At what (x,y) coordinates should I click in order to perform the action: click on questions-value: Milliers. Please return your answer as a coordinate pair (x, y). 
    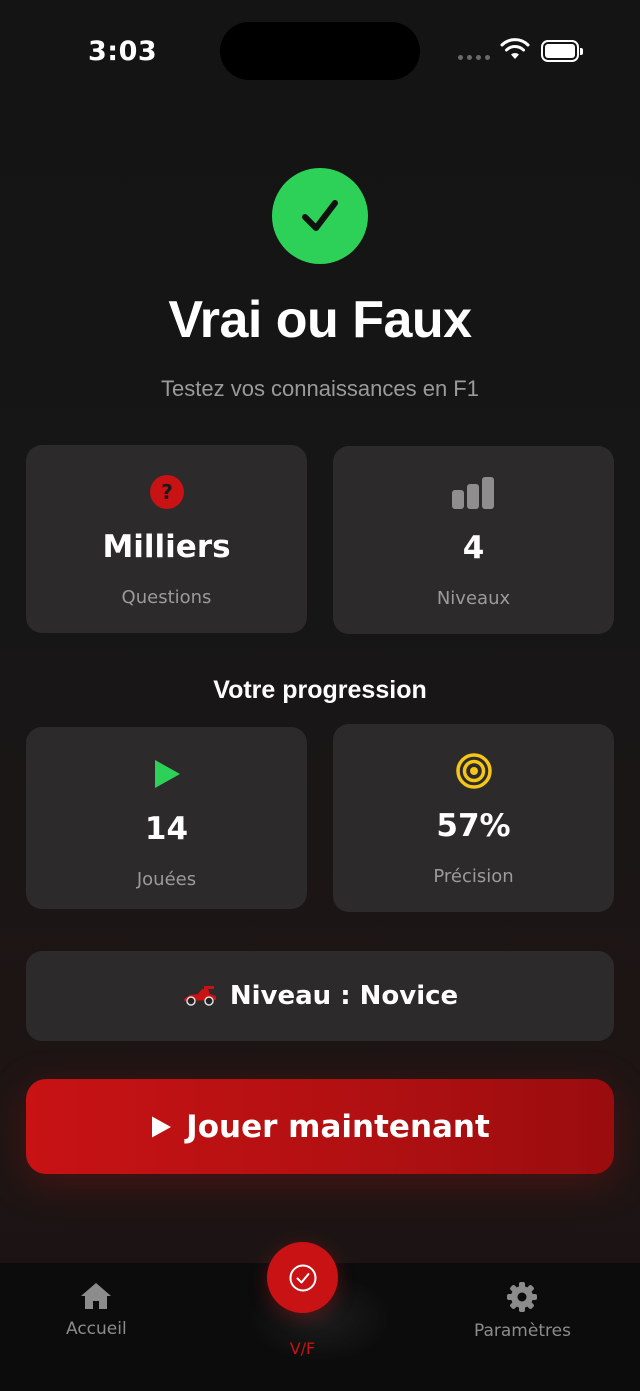
    Looking at the image, I should click on (166, 547).